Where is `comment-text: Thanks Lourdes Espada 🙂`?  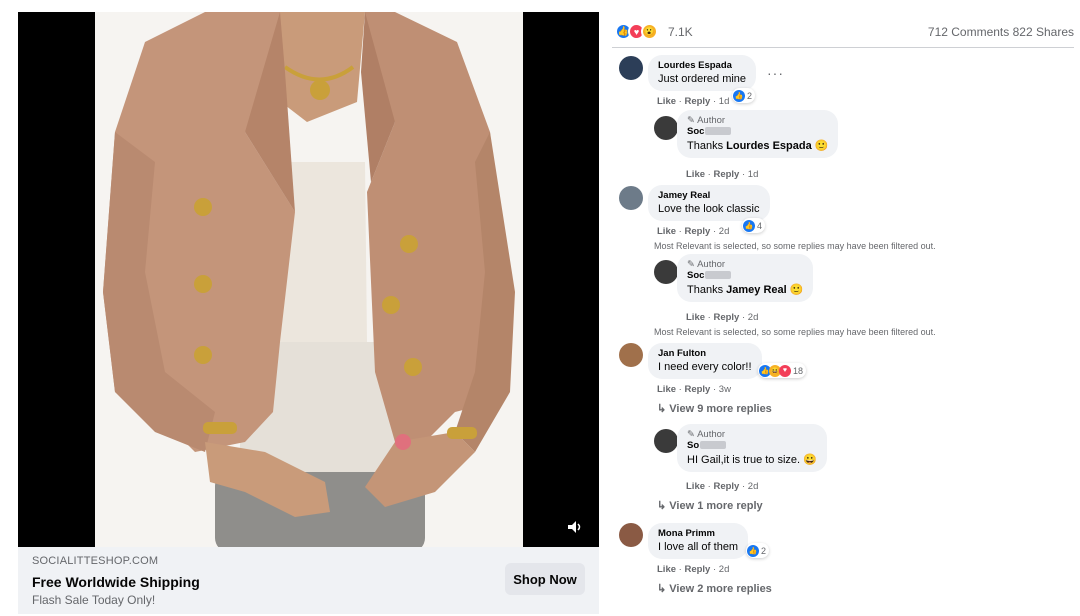
comment-text: Thanks Lourdes Espada 🙂 is located at coordinates (758, 146).